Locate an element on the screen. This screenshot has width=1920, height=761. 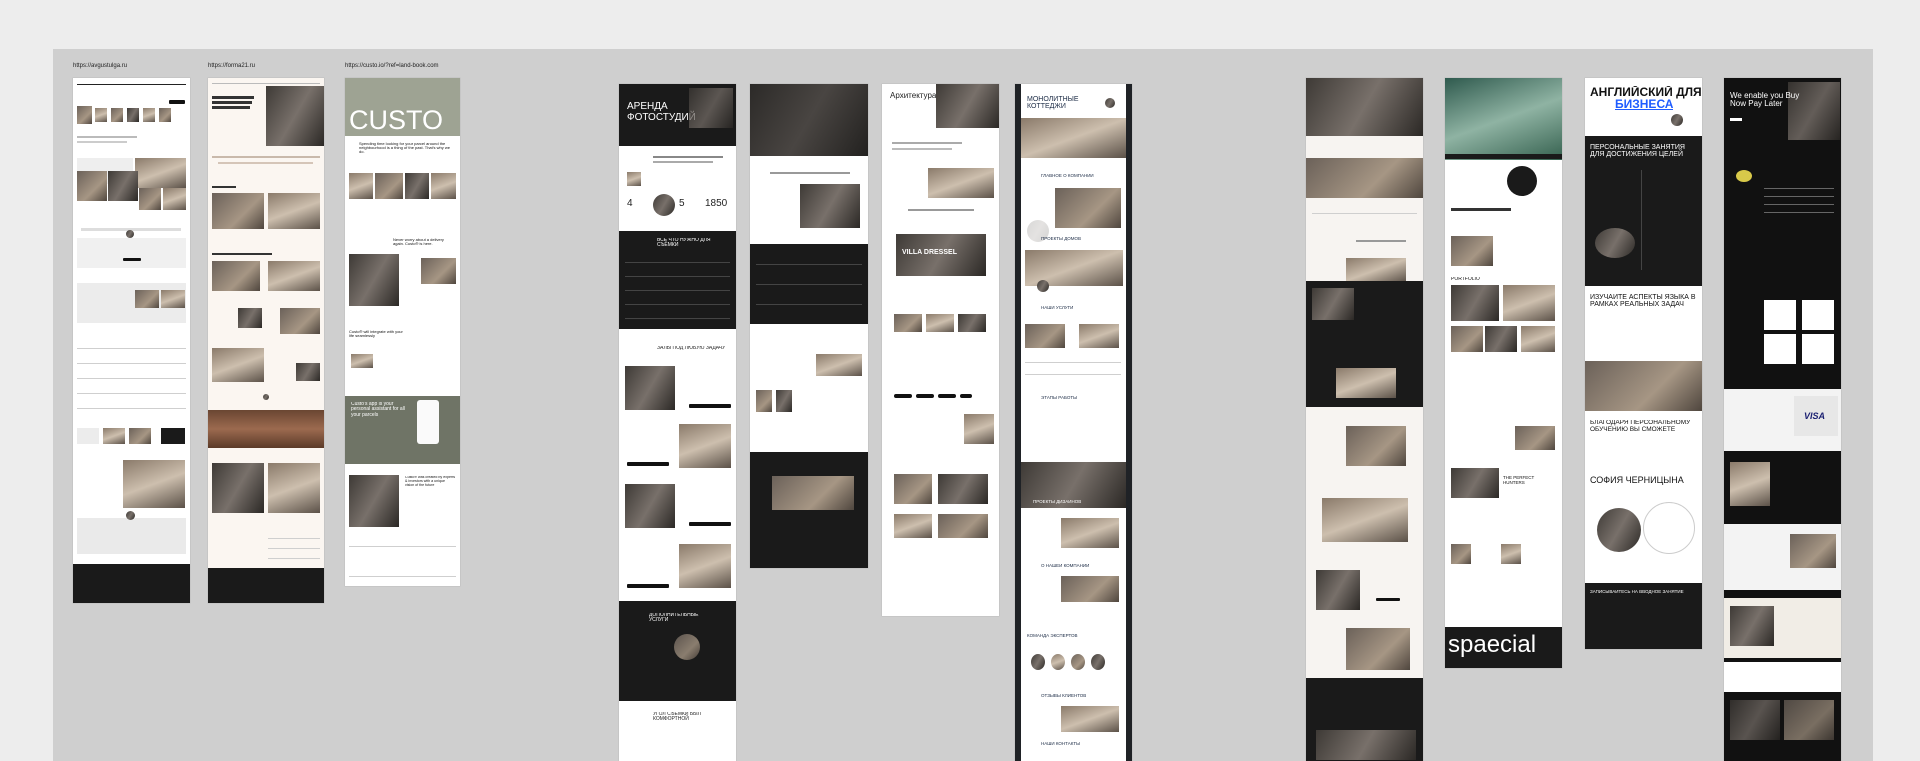
section-heading: ЗАЛЫ ПОД ЛЮБУЮ ЗАДАЧУ is located at coordinates (691, 348).